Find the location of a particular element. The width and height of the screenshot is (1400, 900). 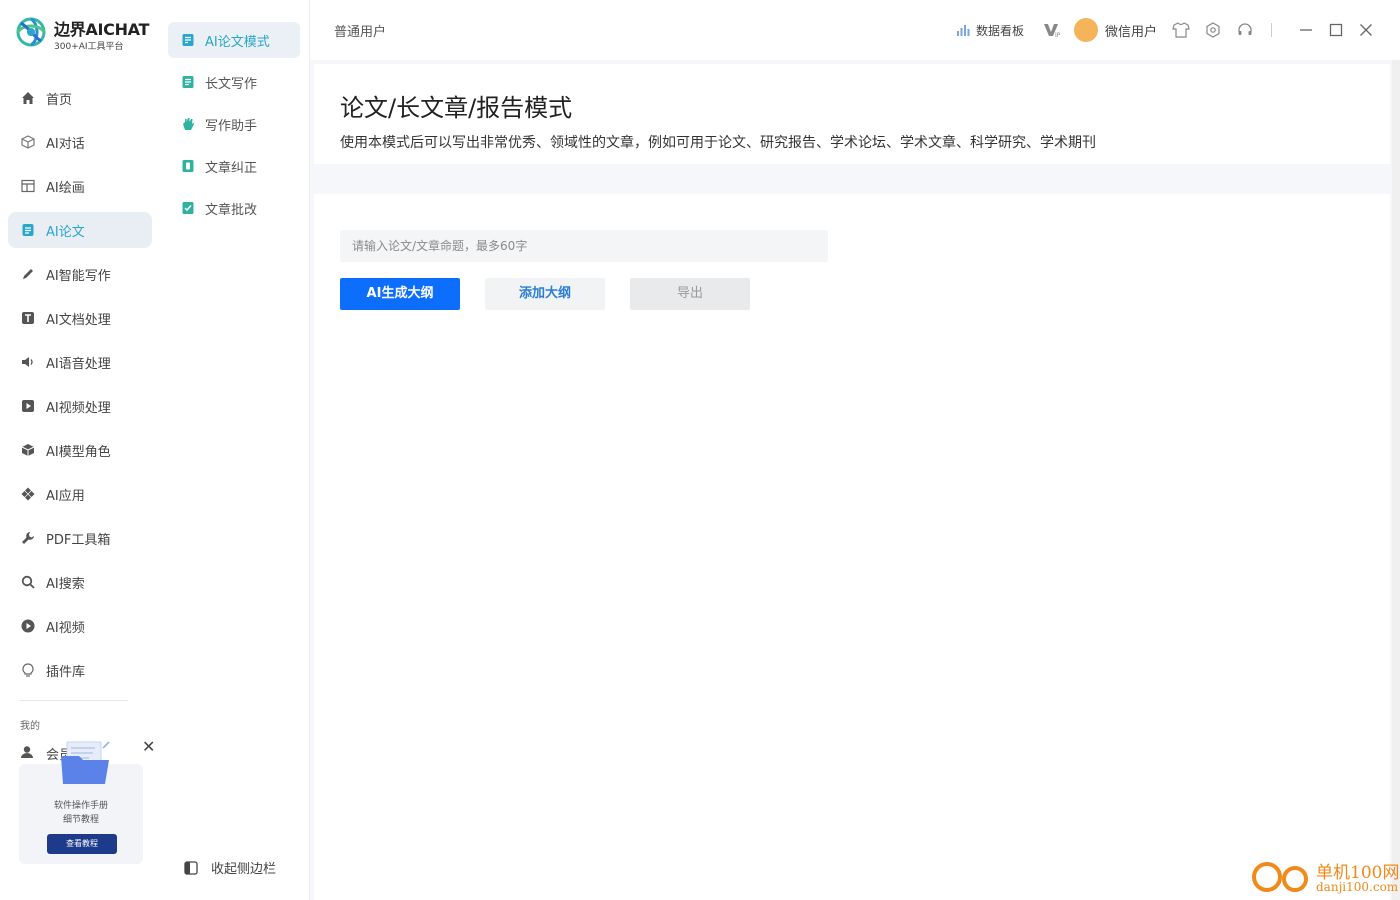

tab-long-writing: 长文写作 is located at coordinates (234, 82).